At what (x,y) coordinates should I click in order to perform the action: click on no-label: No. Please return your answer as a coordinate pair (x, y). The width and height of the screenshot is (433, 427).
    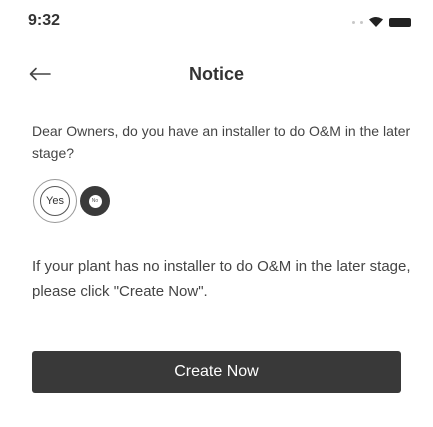
    Looking at the image, I should click on (95, 201).